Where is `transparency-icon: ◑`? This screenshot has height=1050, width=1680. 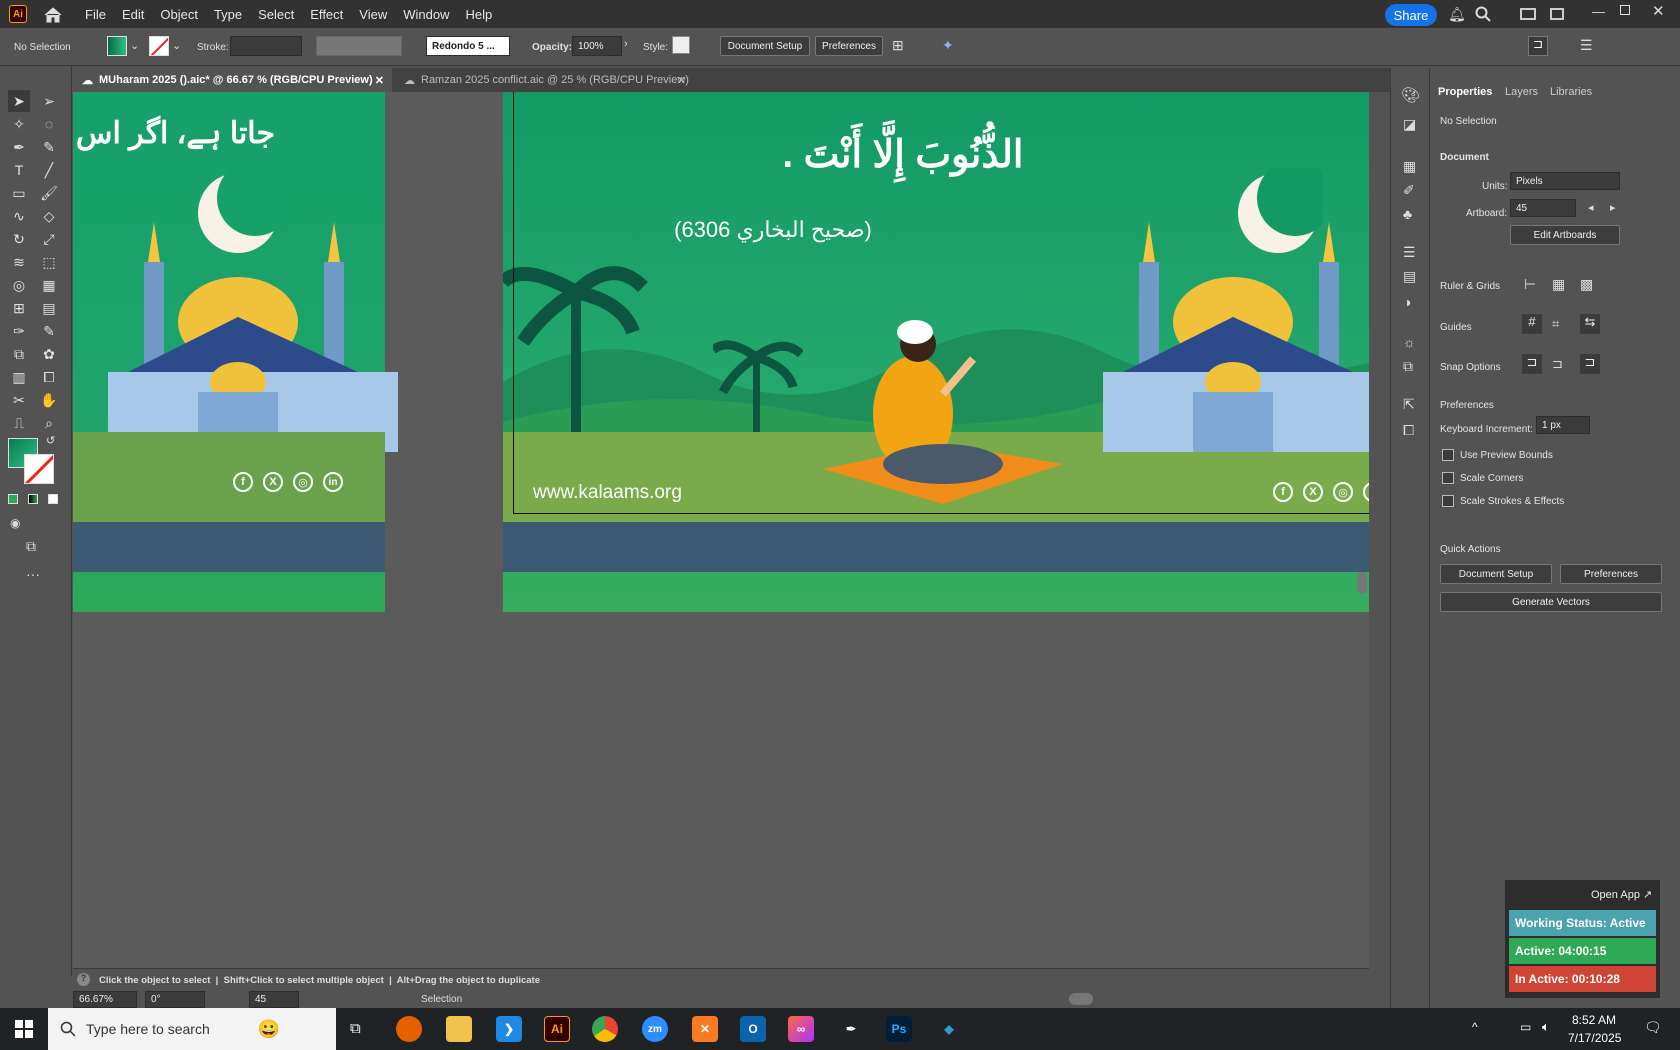 transparency-icon: ◑ is located at coordinates (1407, 302).